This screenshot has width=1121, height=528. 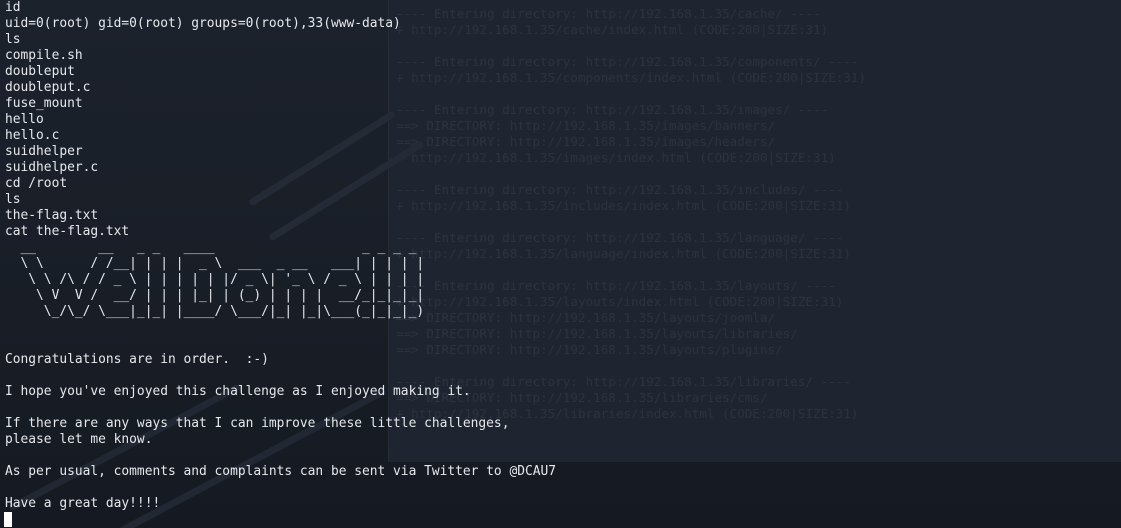 I want to click on terminal-line: suidhelper.c, so click(x=52, y=167).